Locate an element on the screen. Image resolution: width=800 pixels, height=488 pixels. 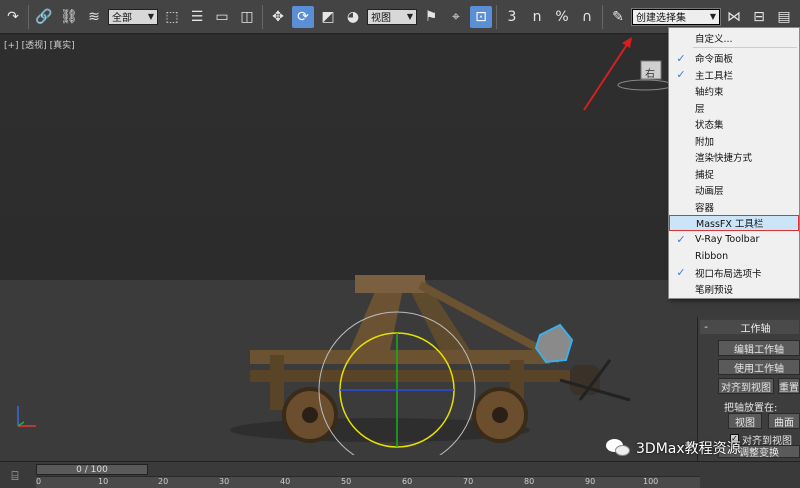
percent-snap-icon: % is located at coordinates (562, 17).